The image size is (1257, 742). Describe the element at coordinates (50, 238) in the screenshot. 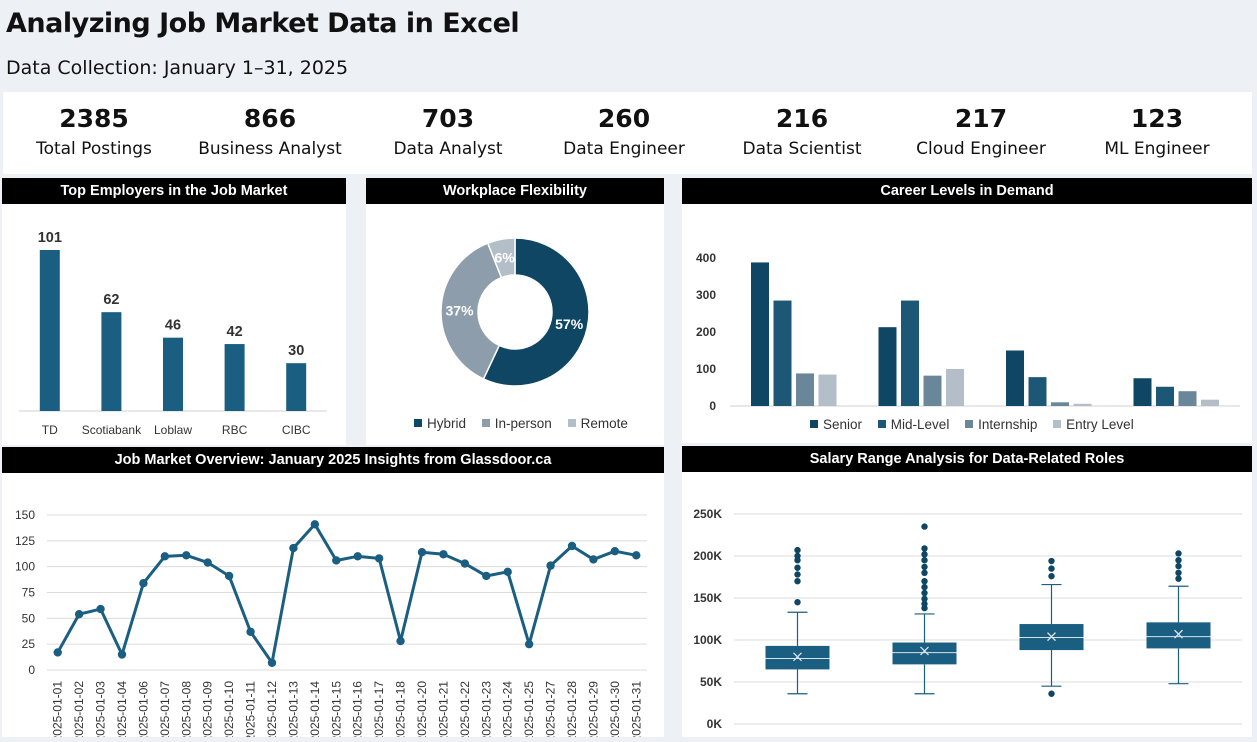

I see `data-label: 101` at that location.